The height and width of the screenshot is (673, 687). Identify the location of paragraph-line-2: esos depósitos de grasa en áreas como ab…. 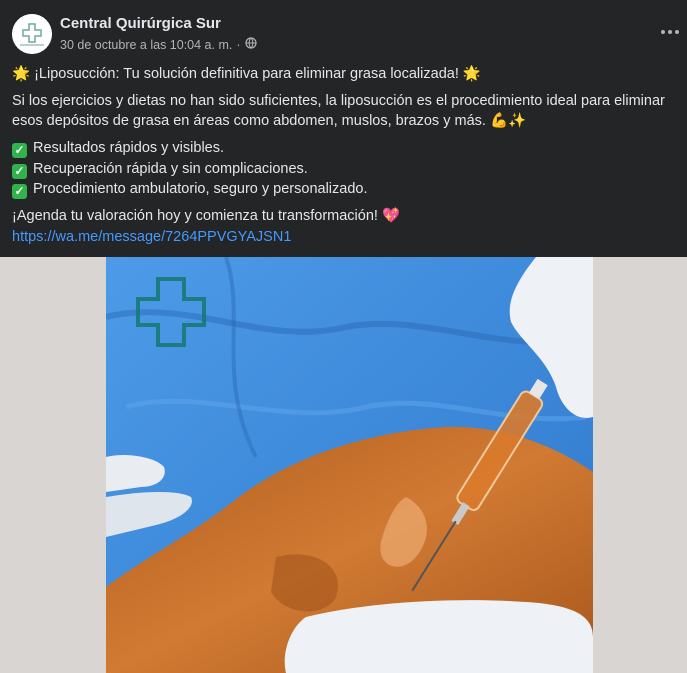
(269, 121).